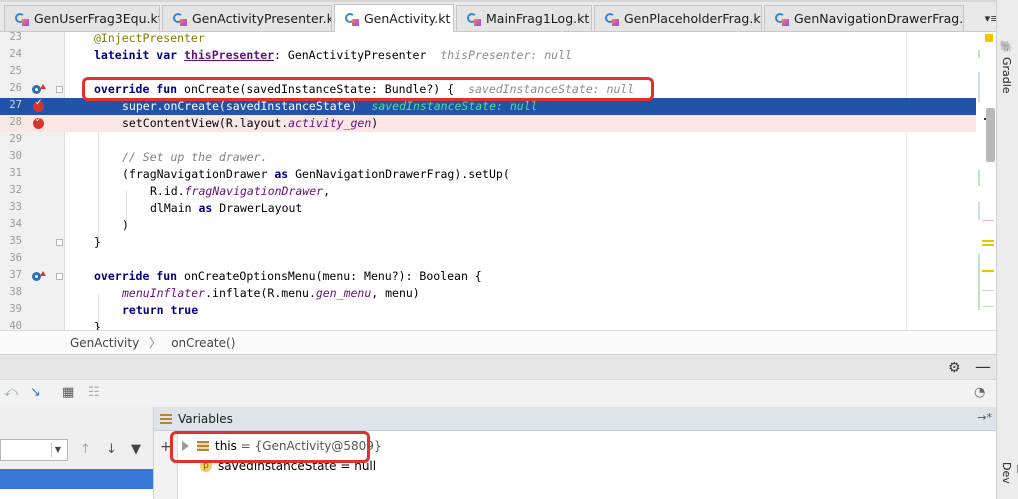  I want to click on tab-gennavigationdrawerfrag: GenNavigationDrawerFrag.kt ×, so click(864, 18).